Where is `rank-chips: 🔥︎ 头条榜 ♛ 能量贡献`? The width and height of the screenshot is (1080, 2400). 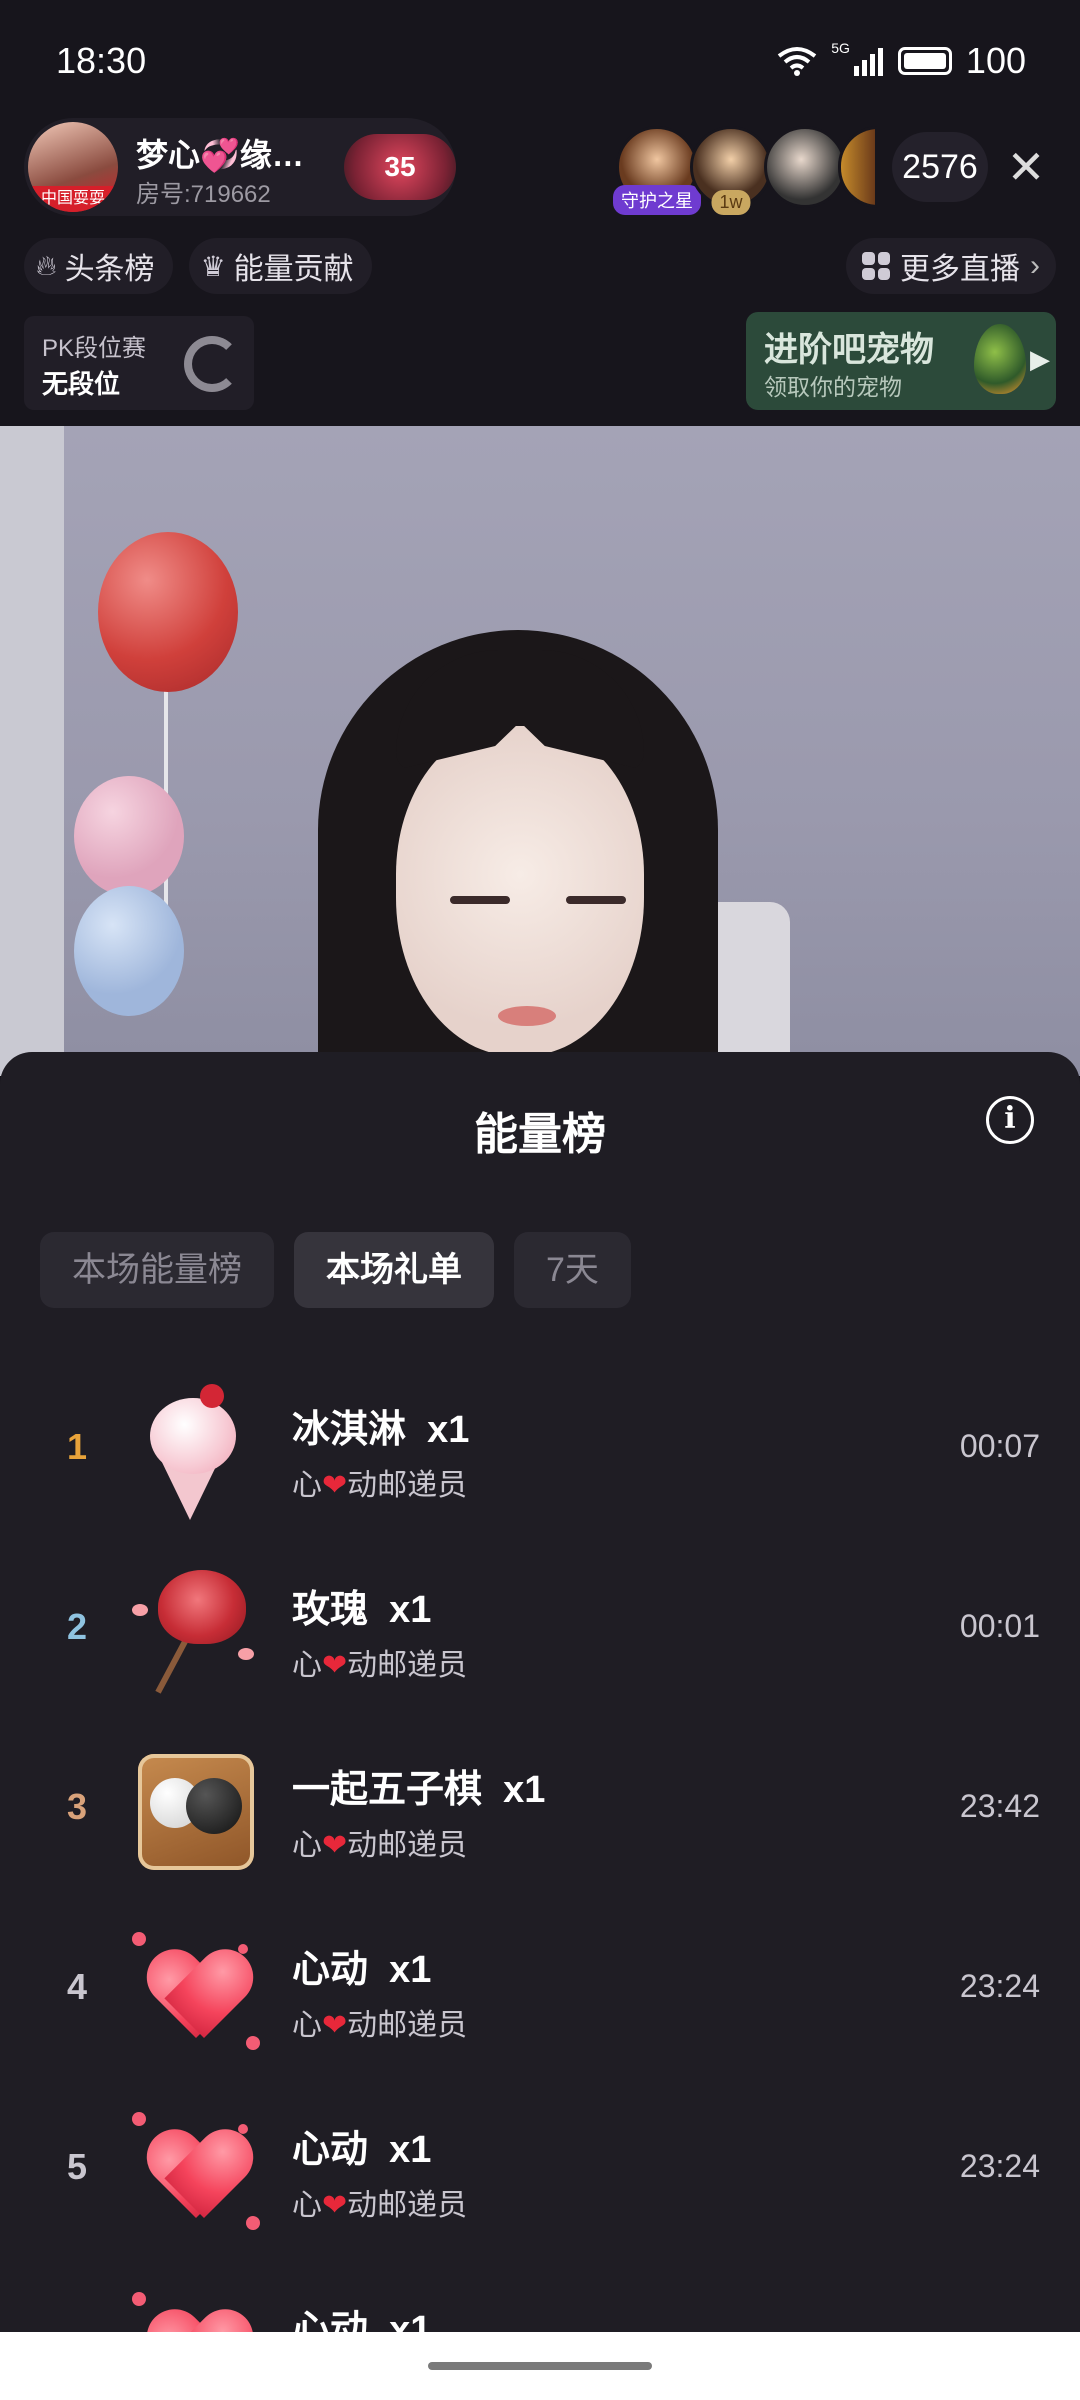 rank-chips: 🔥︎ 头条榜 ♛ 能量贡献 is located at coordinates (198, 266).